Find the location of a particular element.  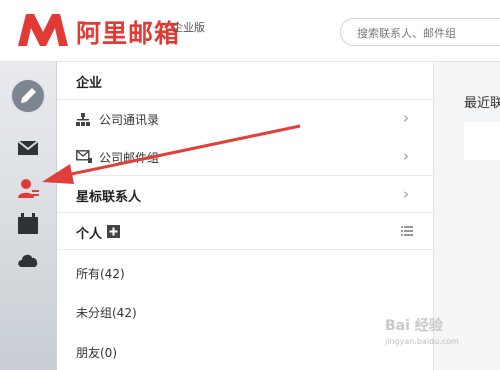

baidu-watermark: Bai 经验 jingyan.baidu.com is located at coordinates (422, 330).